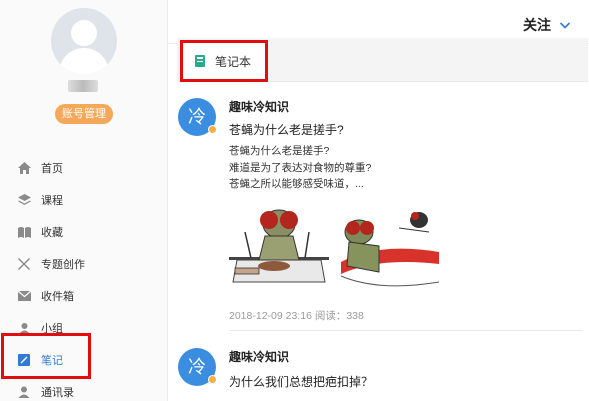  I want to click on username-blurred, so click(83, 86).